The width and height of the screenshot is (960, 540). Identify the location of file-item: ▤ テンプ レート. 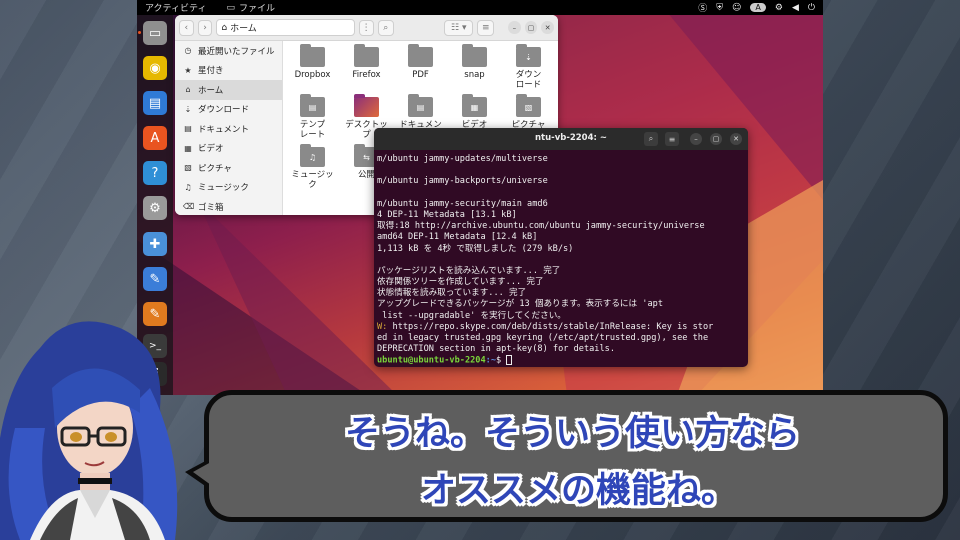
(312, 117).